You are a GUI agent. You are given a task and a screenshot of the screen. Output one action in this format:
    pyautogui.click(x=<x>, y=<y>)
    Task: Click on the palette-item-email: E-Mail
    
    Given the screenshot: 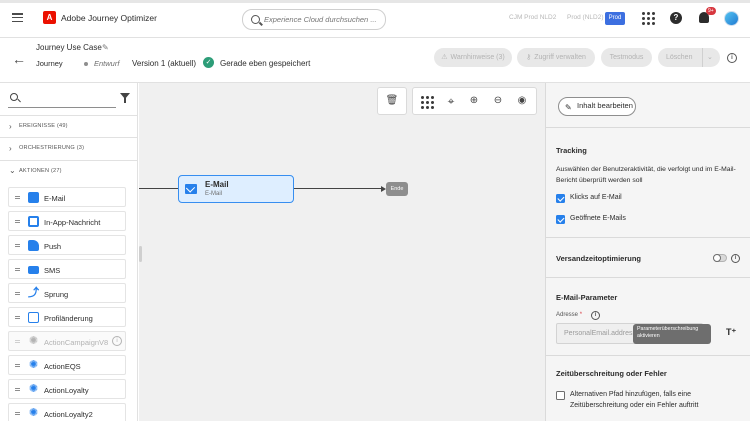 What is the action you would take?
    pyautogui.click(x=67, y=197)
    